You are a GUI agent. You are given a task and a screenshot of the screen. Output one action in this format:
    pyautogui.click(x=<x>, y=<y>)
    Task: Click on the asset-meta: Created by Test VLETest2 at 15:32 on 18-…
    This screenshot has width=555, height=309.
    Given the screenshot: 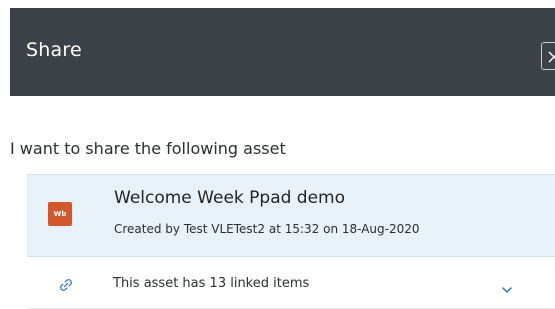 What is the action you would take?
    pyautogui.click(x=267, y=229)
    